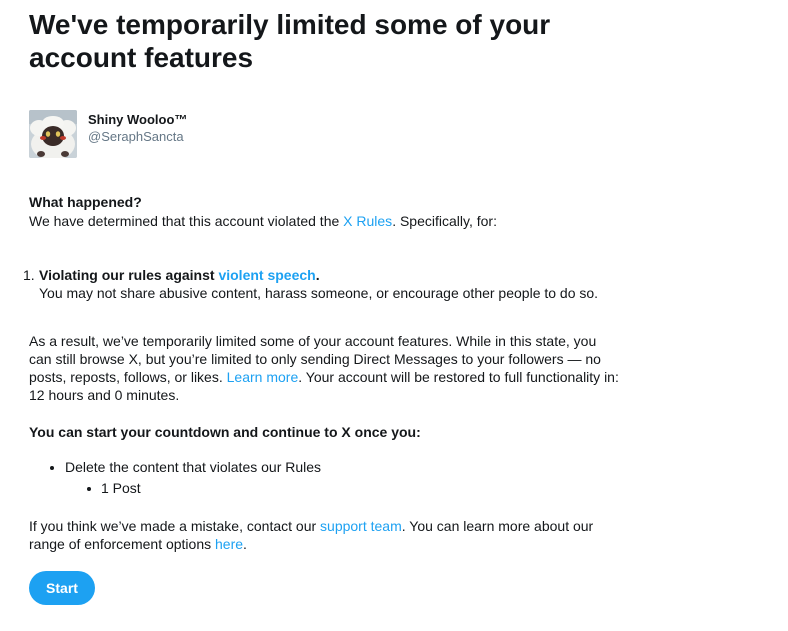 The width and height of the screenshot is (788, 631). I want to click on wooloo-avatar-image, so click(53, 134).